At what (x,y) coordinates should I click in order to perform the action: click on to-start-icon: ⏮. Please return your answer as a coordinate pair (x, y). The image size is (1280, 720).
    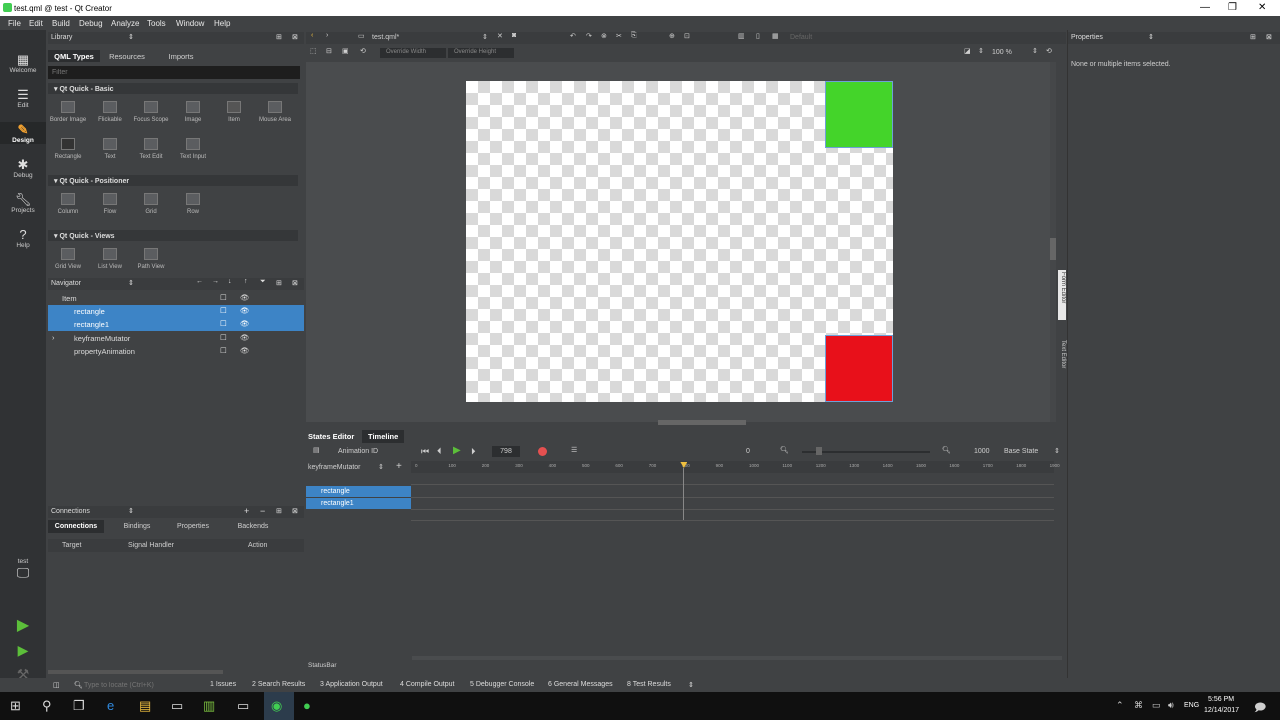
    Looking at the image, I should click on (425, 451).